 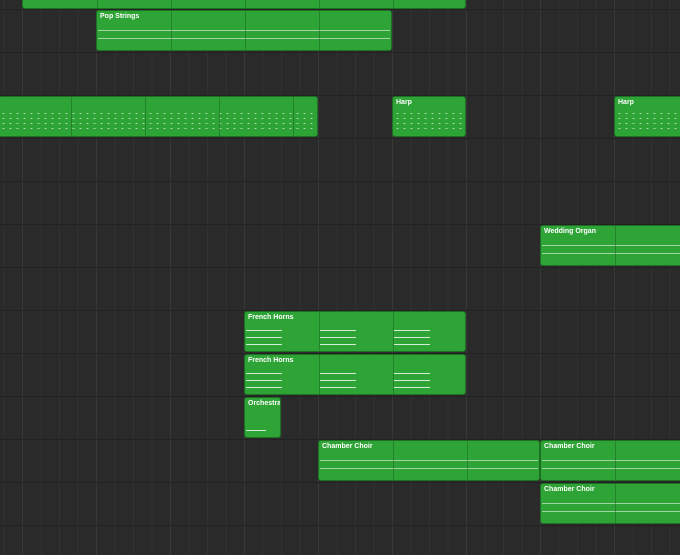 What do you see at coordinates (120, 16) in the screenshot?
I see `region-label: Pop Strings` at bounding box center [120, 16].